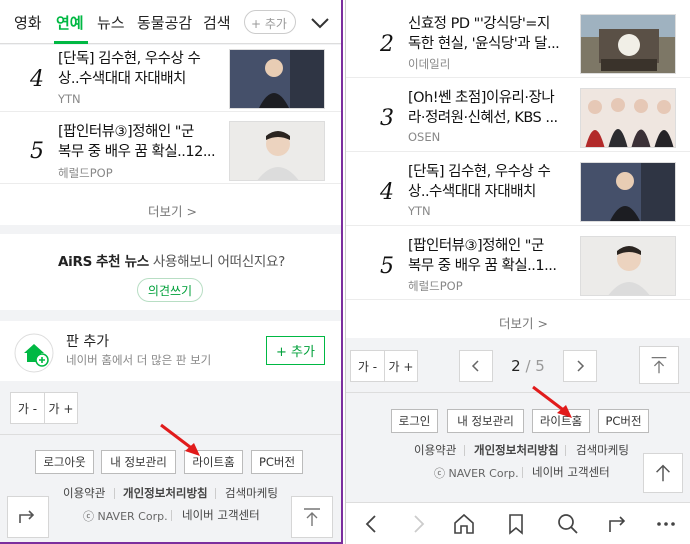 This screenshot has height=544, width=690. I want to click on bookmark-icon, so click(516, 524).